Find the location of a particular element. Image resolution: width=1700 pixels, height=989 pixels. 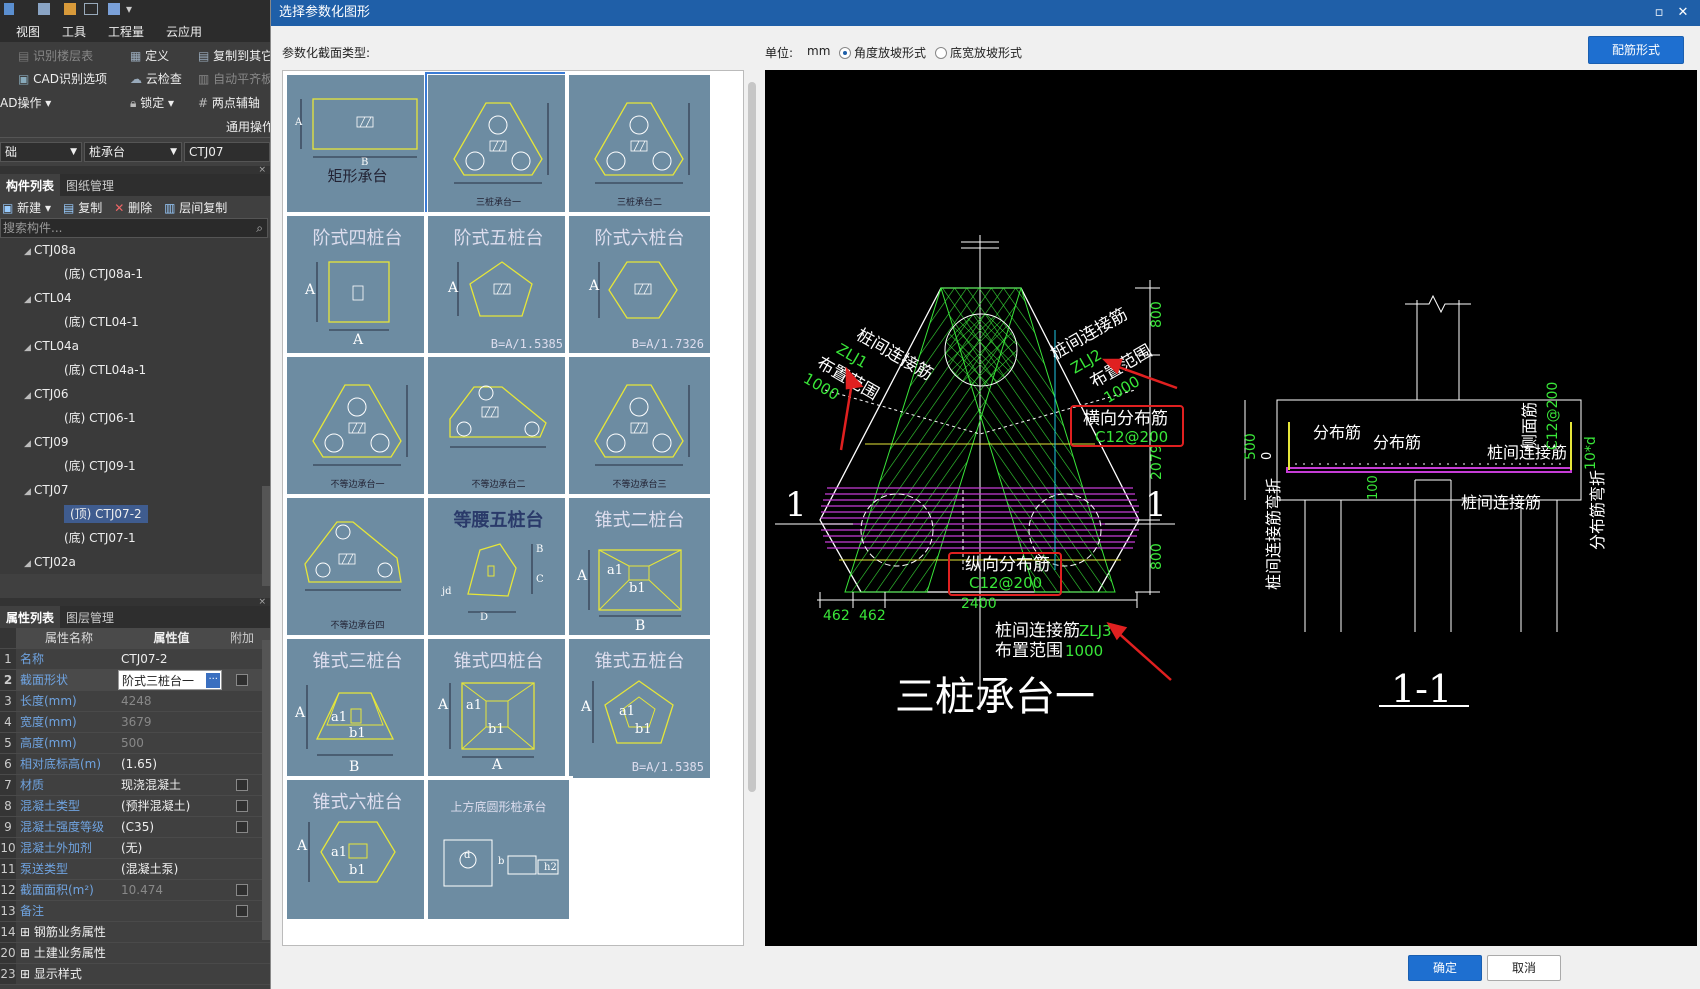

auto-align-button: ▥ 自动平齐板 is located at coordinates (234, 78).